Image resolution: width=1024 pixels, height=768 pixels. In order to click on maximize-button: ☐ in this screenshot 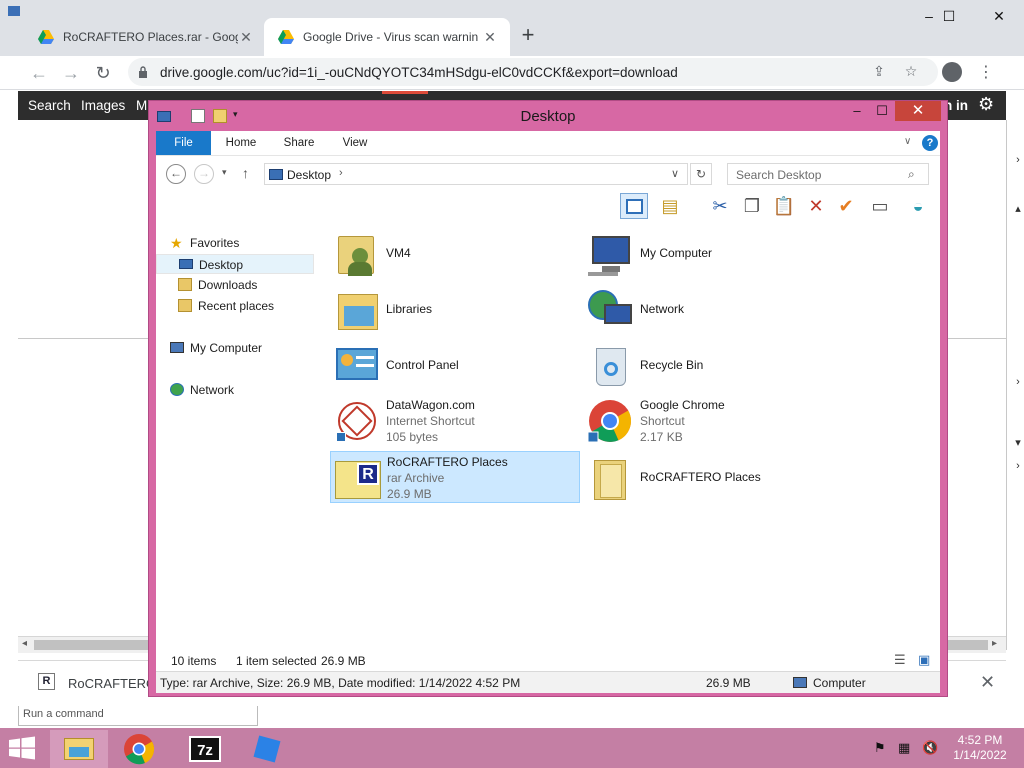, I will do `click(882, 111)`.